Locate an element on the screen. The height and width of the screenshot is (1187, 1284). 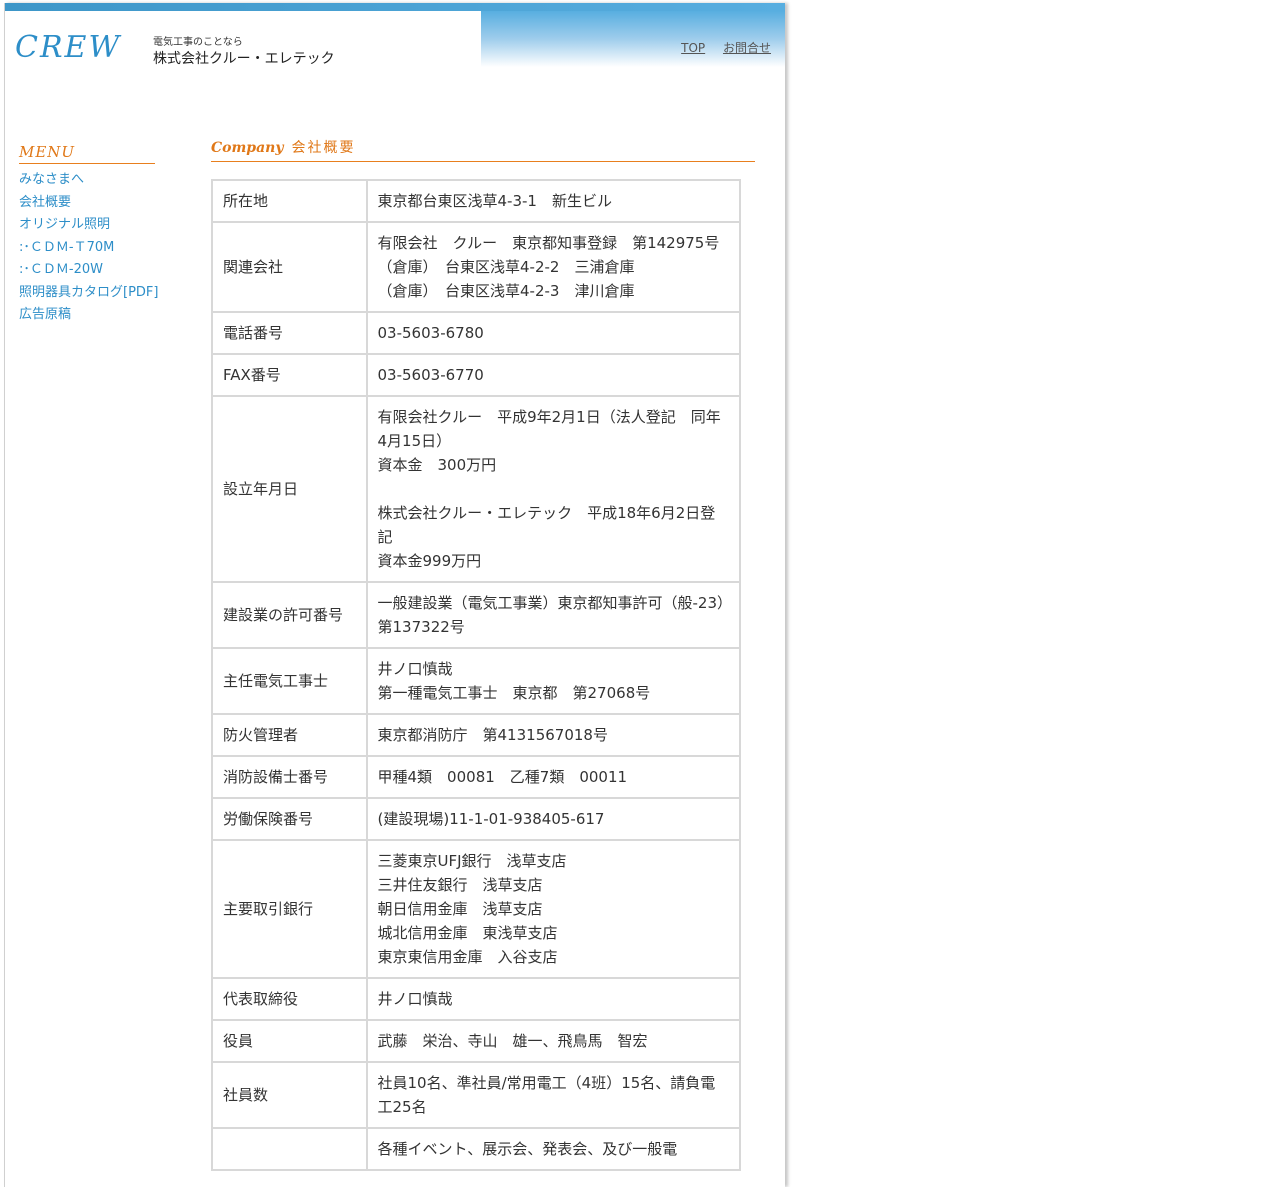
row-value: 社員10名、準社員/常用電工（4班）15名、請負電工25名 is located at coordinates (553, 1095).